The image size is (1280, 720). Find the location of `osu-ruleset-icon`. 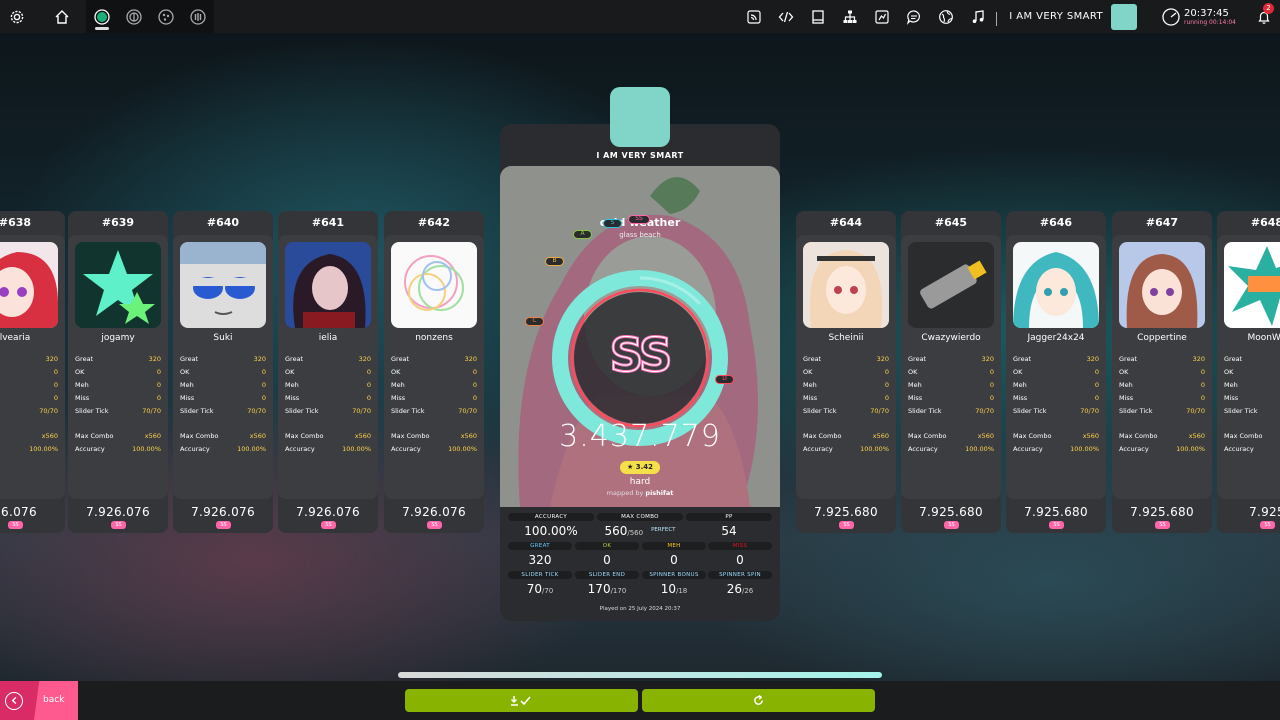

osu-ruleset-icon is located at coordinates (102, 16).